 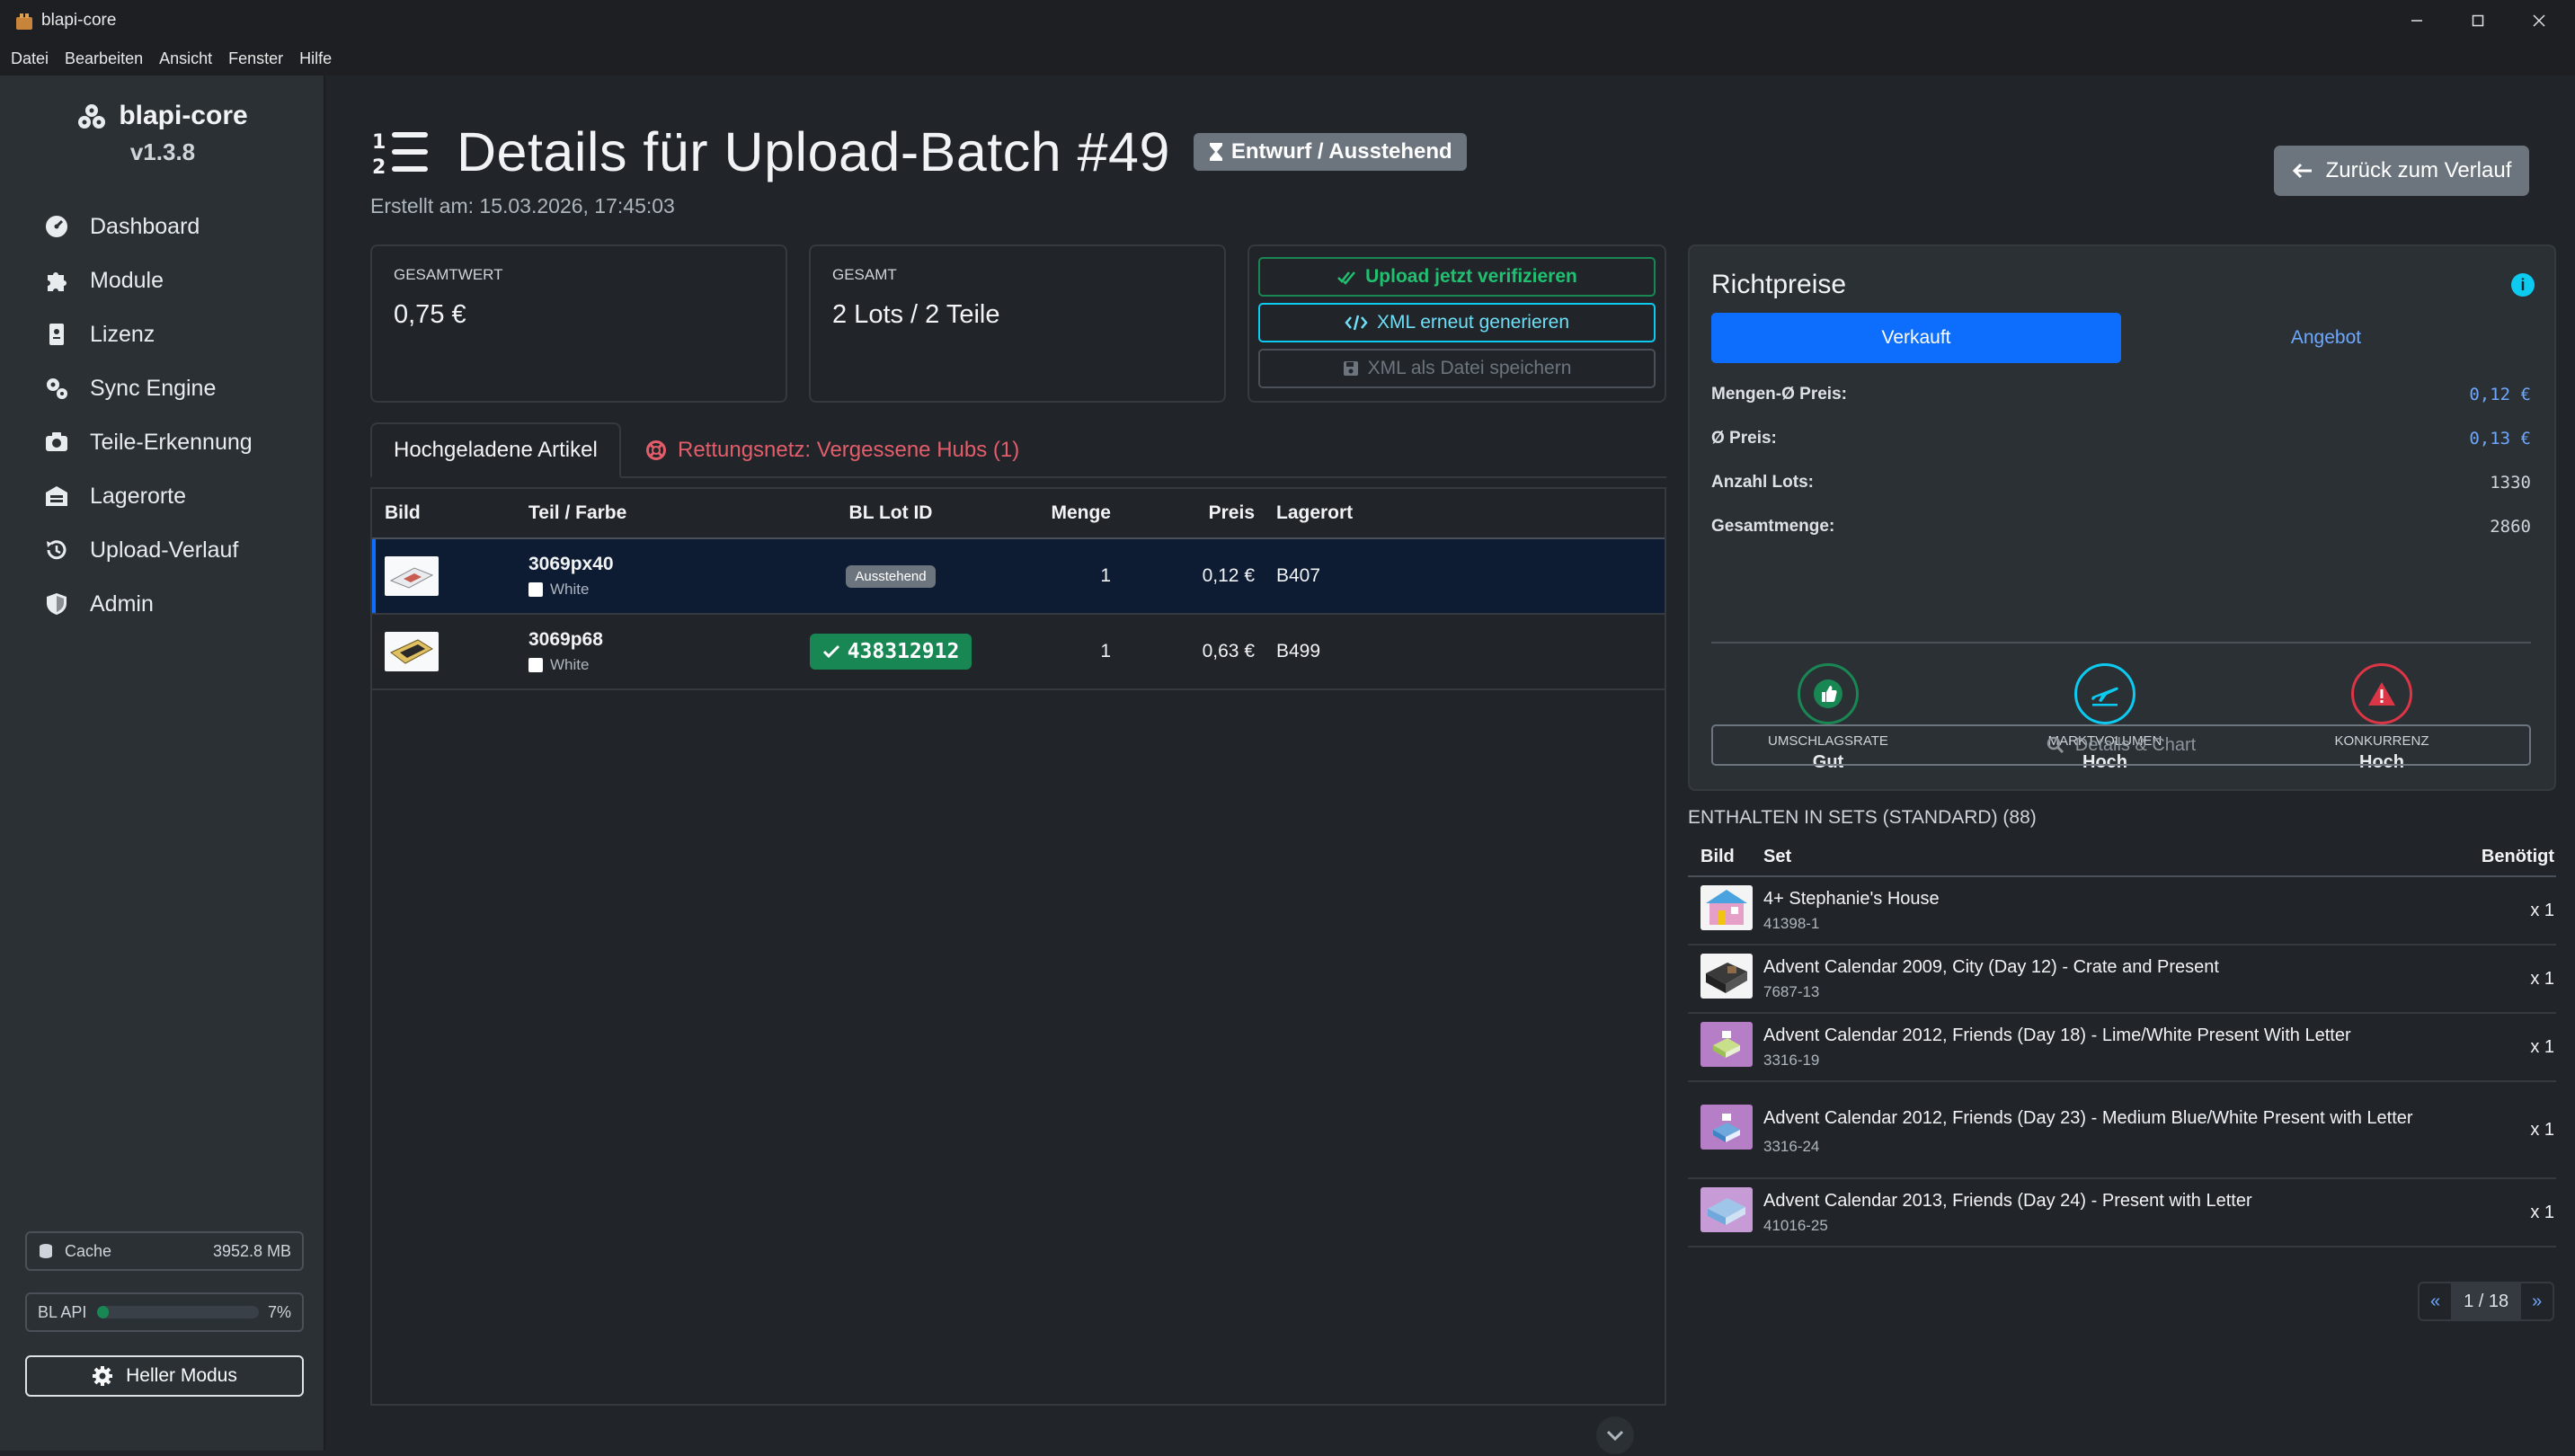 What do you see at coordinates (1081, 512) in the screenshot?
I see `col-qty: Menge` at bounding box center [1081, 512].